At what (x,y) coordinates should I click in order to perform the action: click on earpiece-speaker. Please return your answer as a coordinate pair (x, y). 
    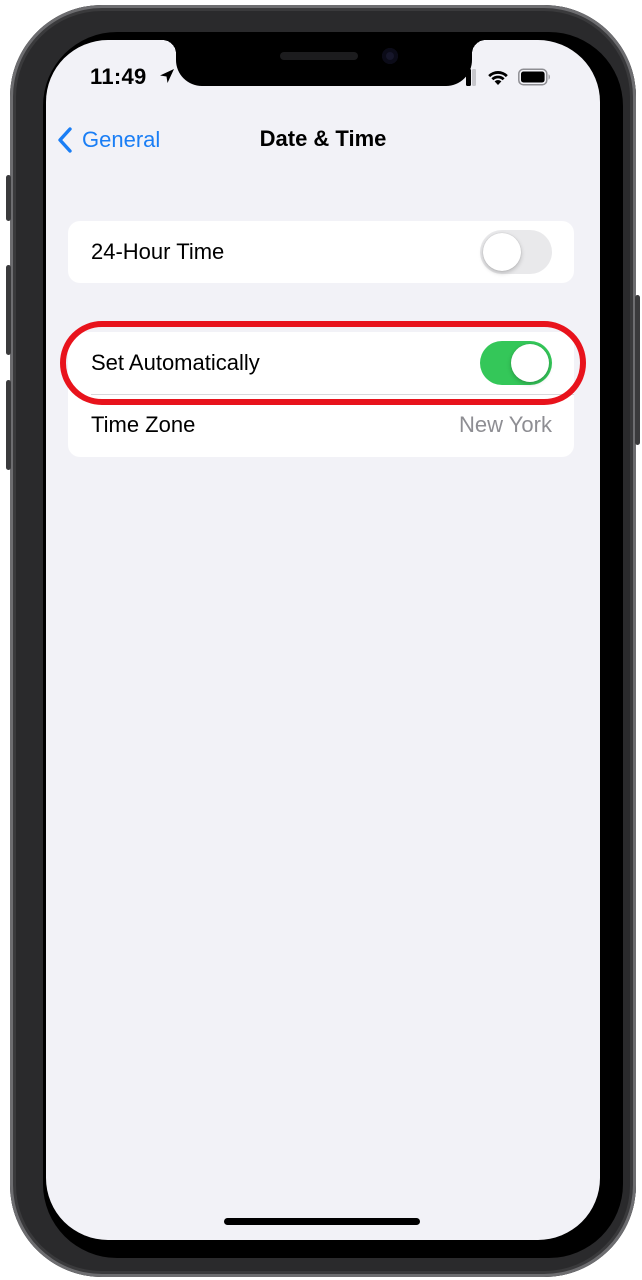
    Looking at the image, I should click on (319, 56).